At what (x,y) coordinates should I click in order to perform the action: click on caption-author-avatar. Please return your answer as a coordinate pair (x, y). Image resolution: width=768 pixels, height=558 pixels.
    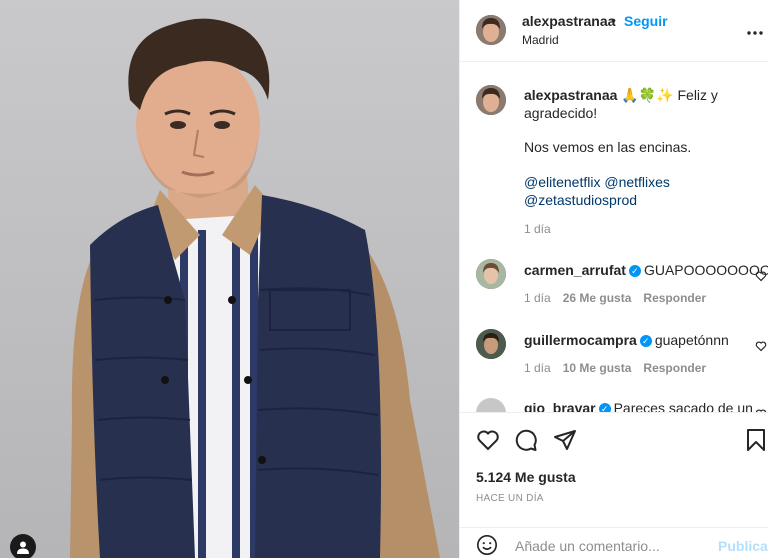
    Looking at the image, I should click on (491, 100).